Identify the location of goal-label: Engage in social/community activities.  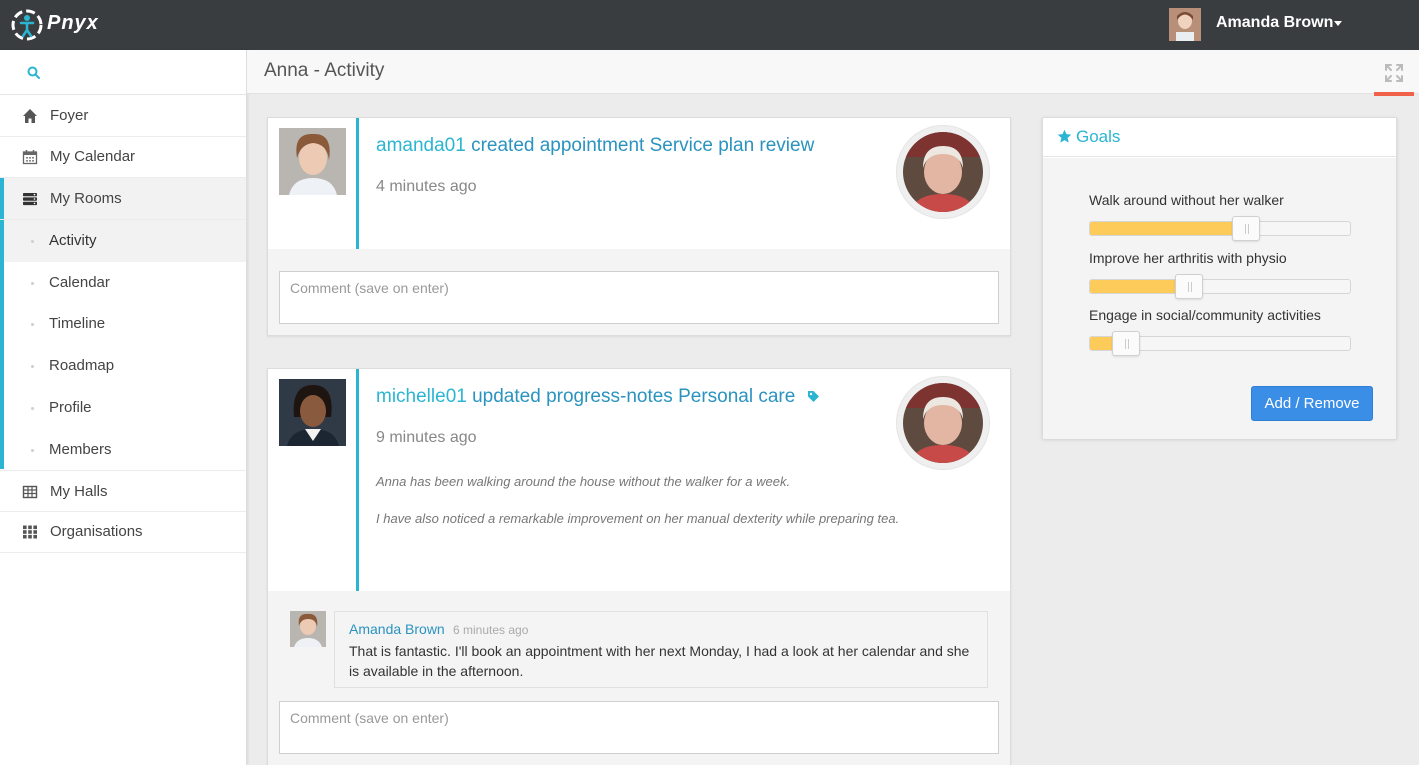
(1205, 315).